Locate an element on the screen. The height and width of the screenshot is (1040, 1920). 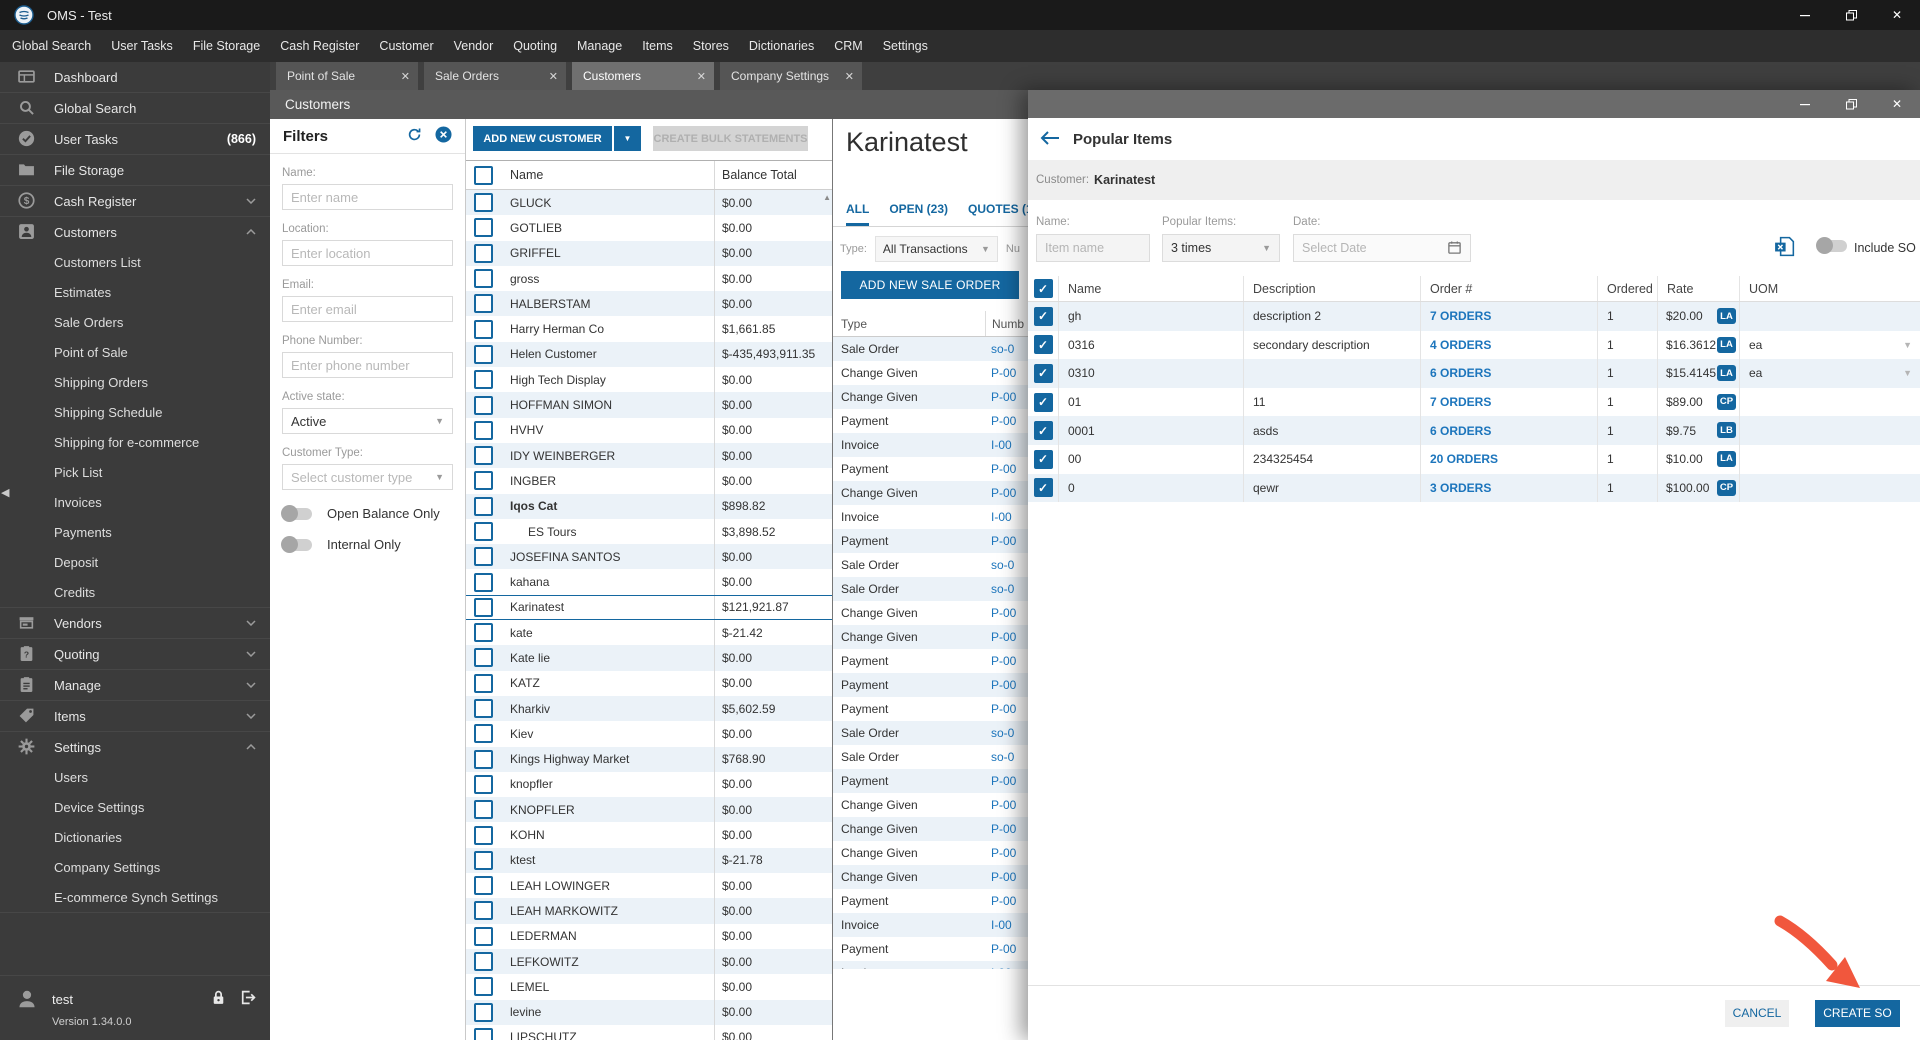
filter-input-phone-number is located at coordinates (367, 365).